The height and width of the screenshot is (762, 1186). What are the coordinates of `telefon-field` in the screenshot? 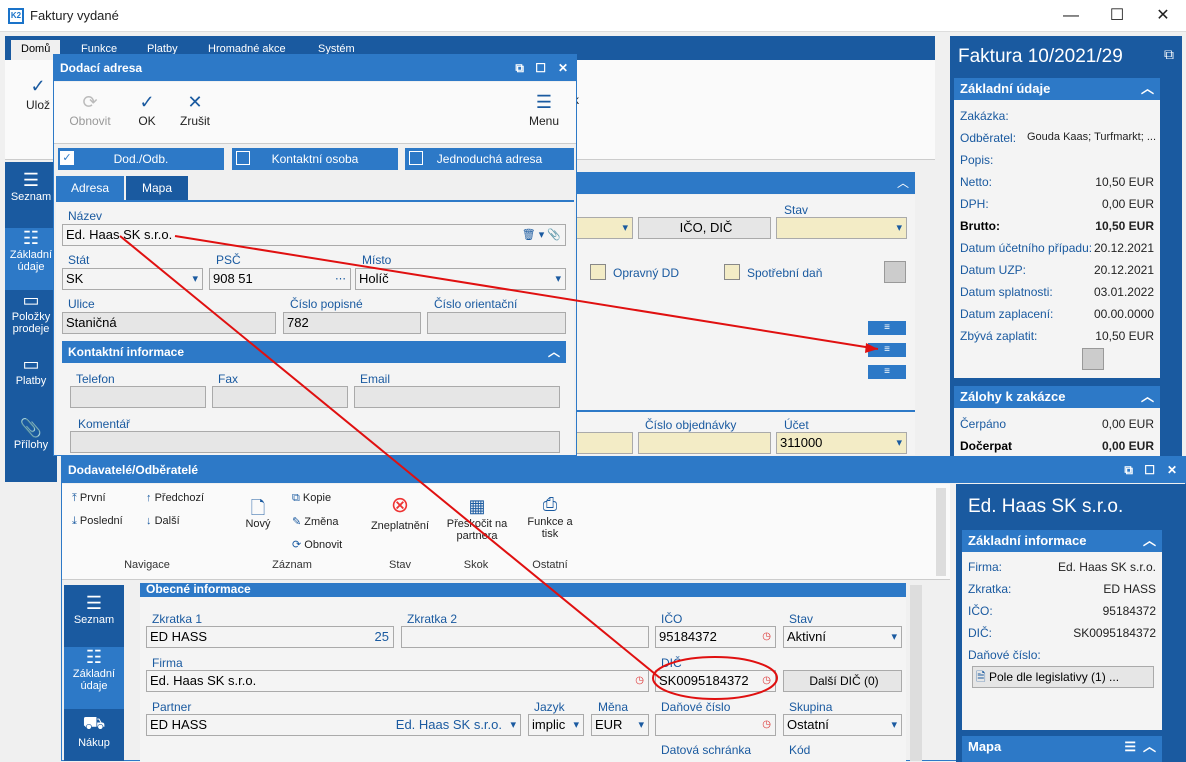 It's located at (138, 397).